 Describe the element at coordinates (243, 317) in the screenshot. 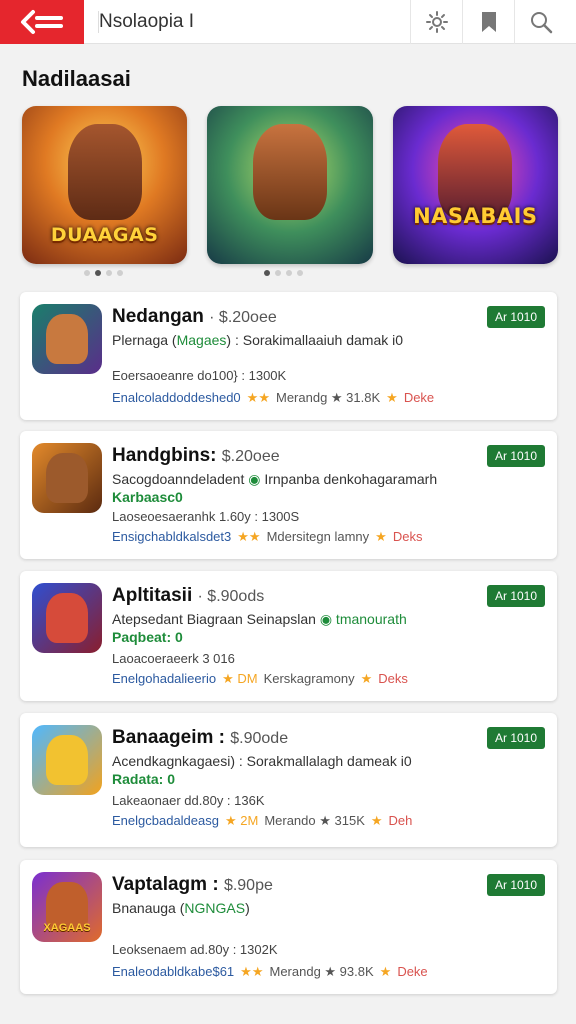

I see `app-price: · $.20oee` at that location.